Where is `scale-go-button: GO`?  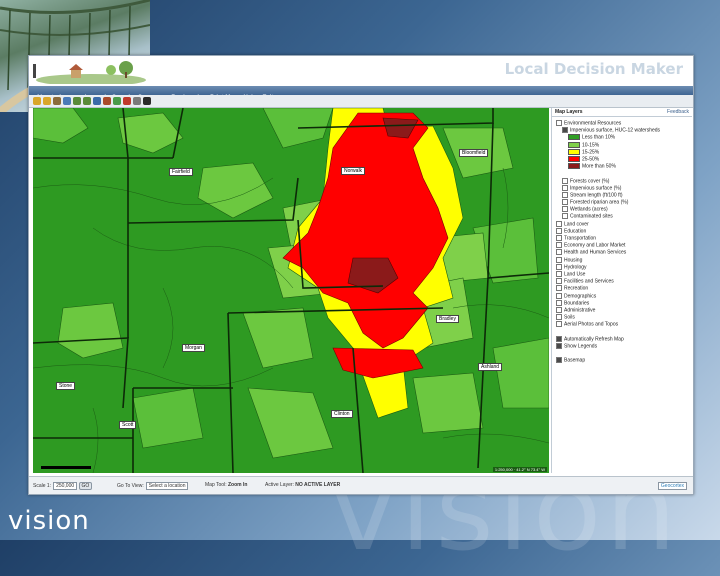 scale-go-button: GO is located at coordinates (85, 486).